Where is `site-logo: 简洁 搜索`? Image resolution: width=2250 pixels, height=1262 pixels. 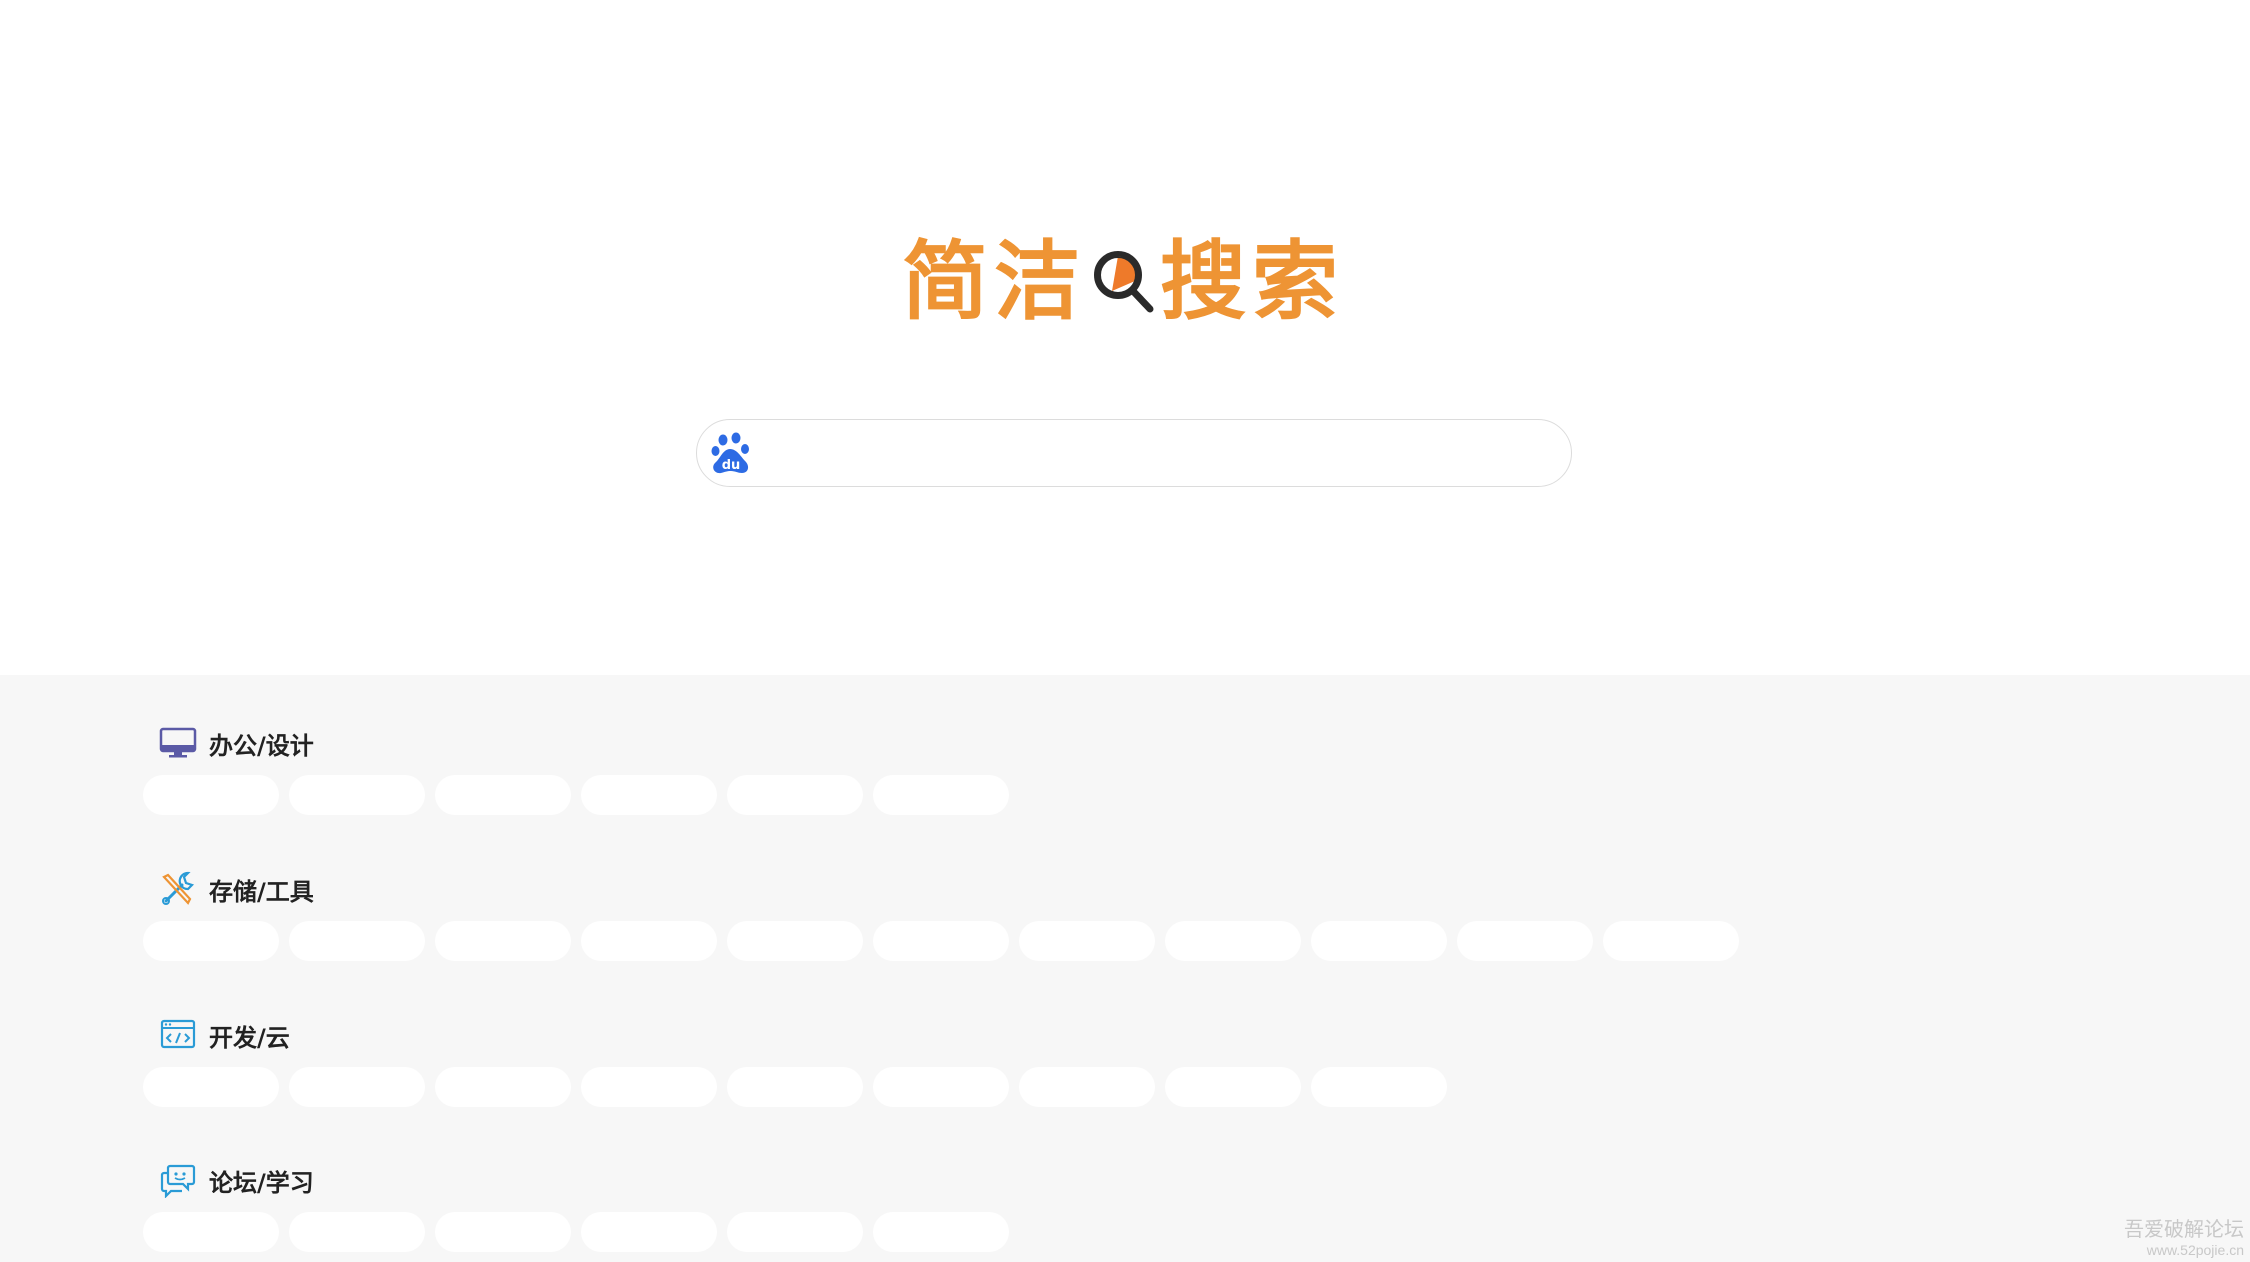 site-logo: 简洁 搜索 is located at coordinates (1125, 282).